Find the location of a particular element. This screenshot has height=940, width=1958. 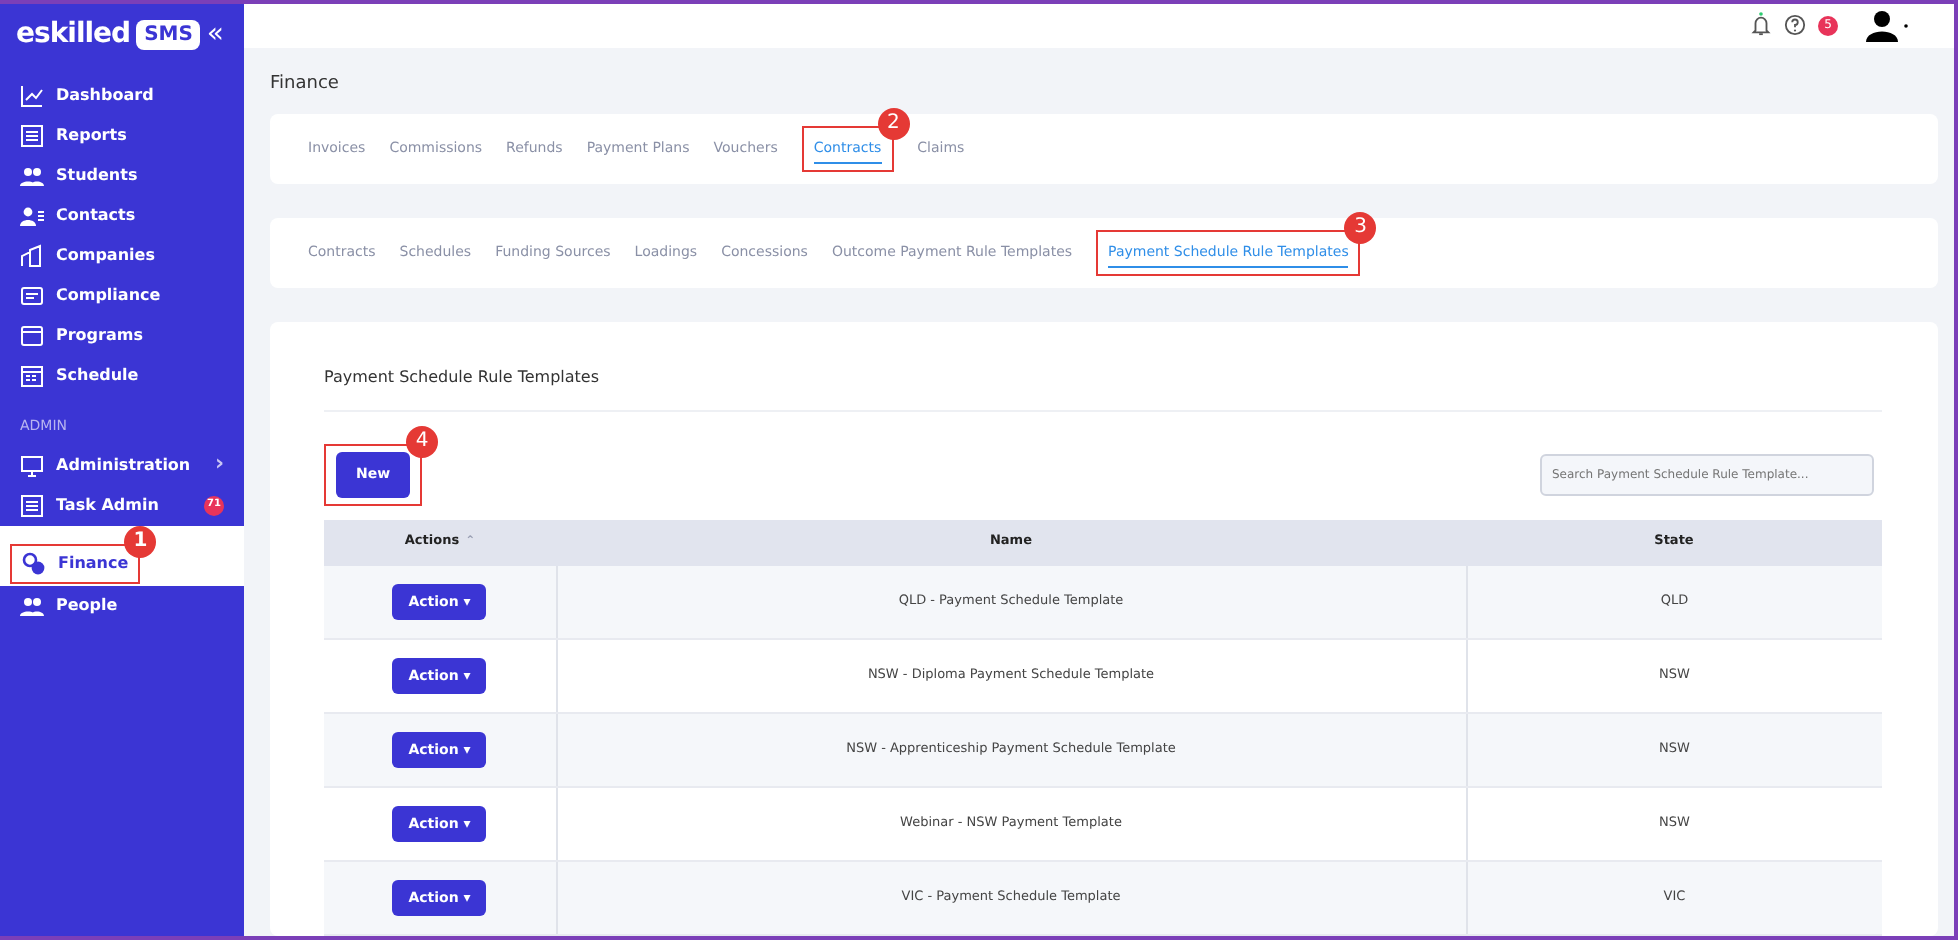

bell-icon is located at coordinates (1761, 25).